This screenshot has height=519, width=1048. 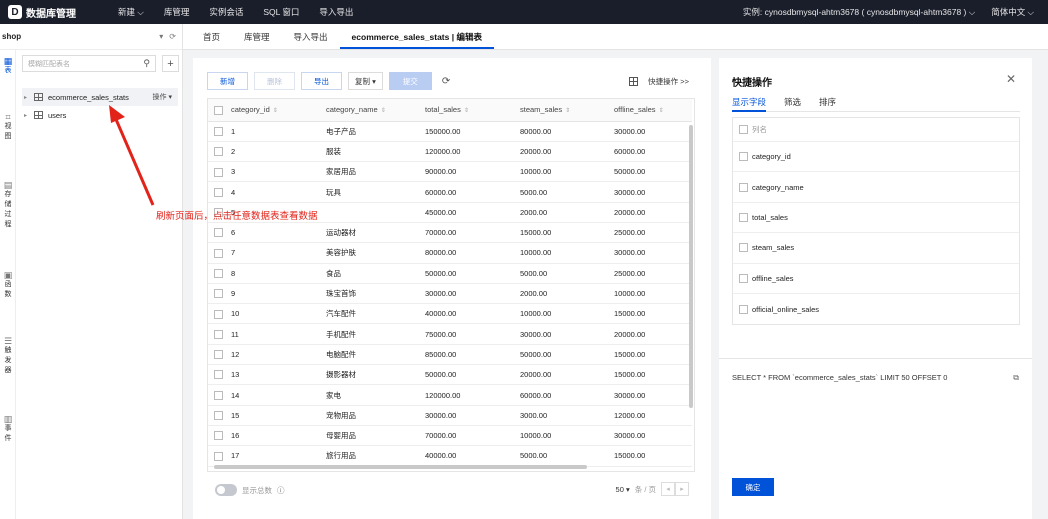 What do you see at coordinates (472, 314) in the screenshot?
I see `table-cell: 40000.00` at bounding box center [472, 314].